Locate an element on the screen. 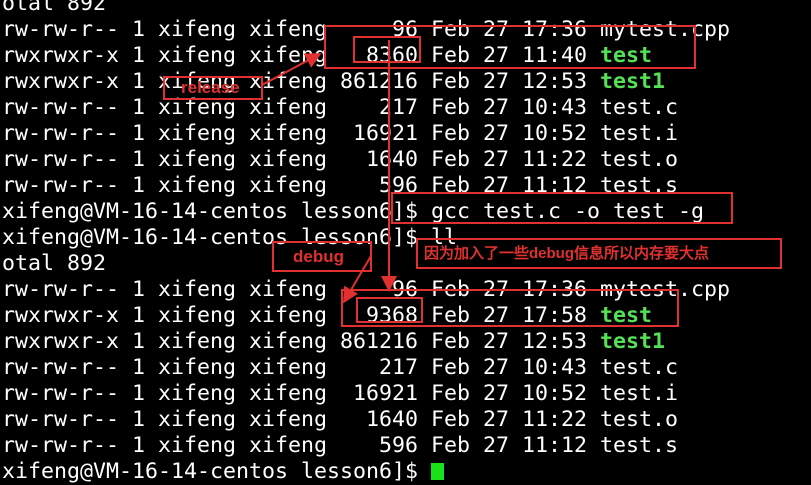 The width and height of the screenshot is (811, 485). annotation-arrows is located at coordinates (329, 172).